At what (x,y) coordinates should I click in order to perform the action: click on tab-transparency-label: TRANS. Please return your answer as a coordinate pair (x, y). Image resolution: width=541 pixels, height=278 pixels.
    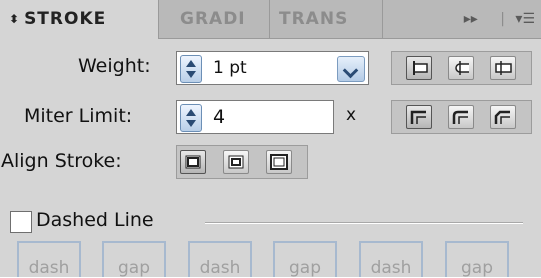
    Looking at the image, I should click on (314, 19).